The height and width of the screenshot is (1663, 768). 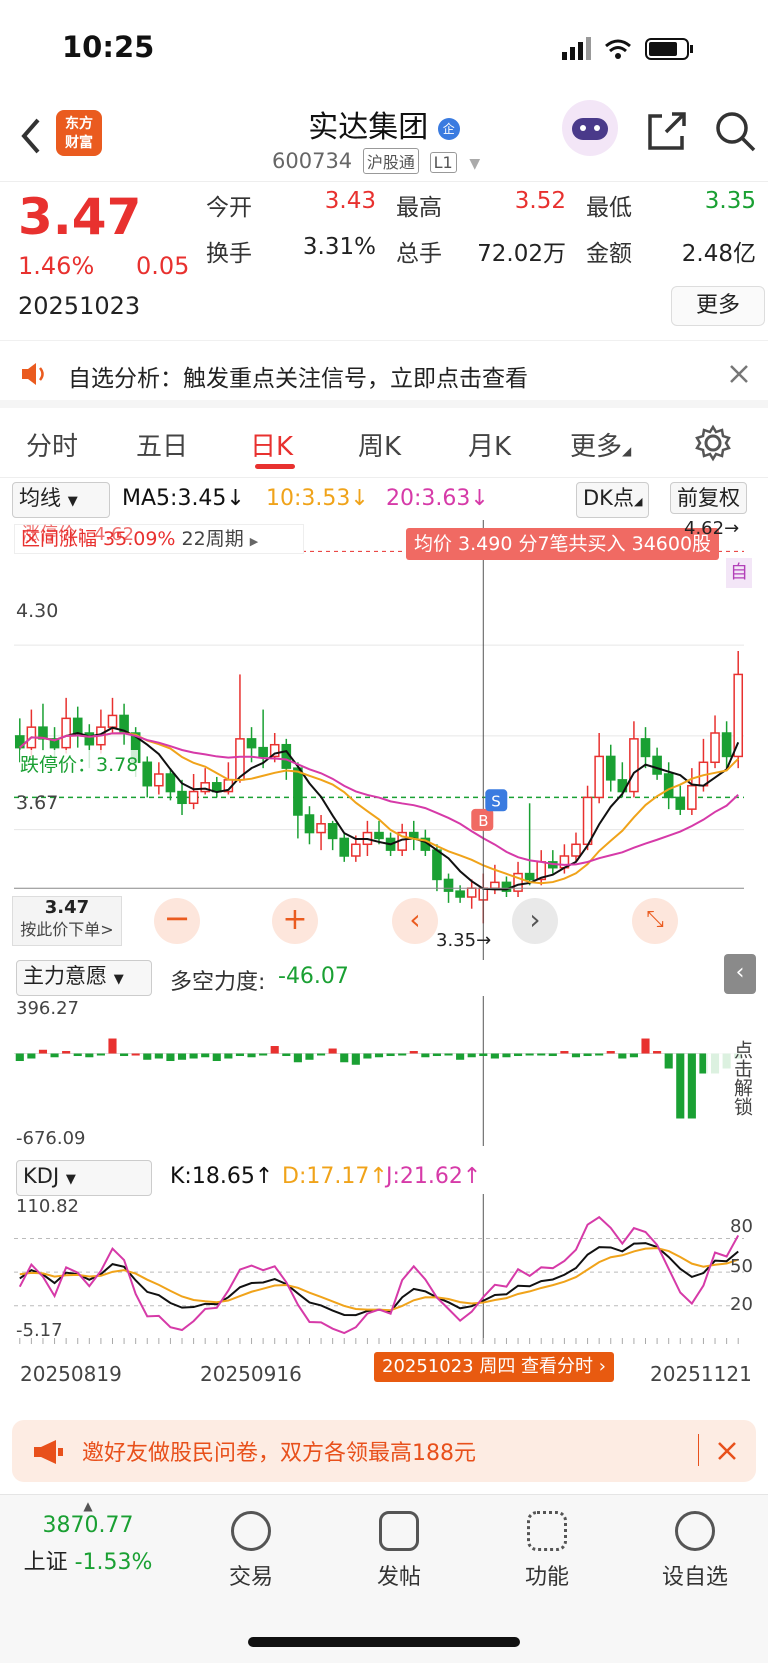 I want to click on stock-sub-info: 600734 沪股通 L1 ▼, so click(x=376, y=161).